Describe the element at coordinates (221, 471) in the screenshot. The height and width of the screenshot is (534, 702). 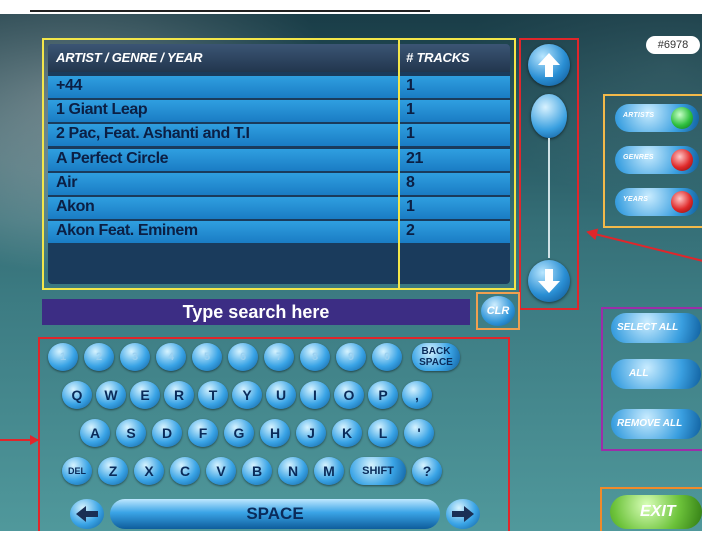
I see `key-v: V` at that location.